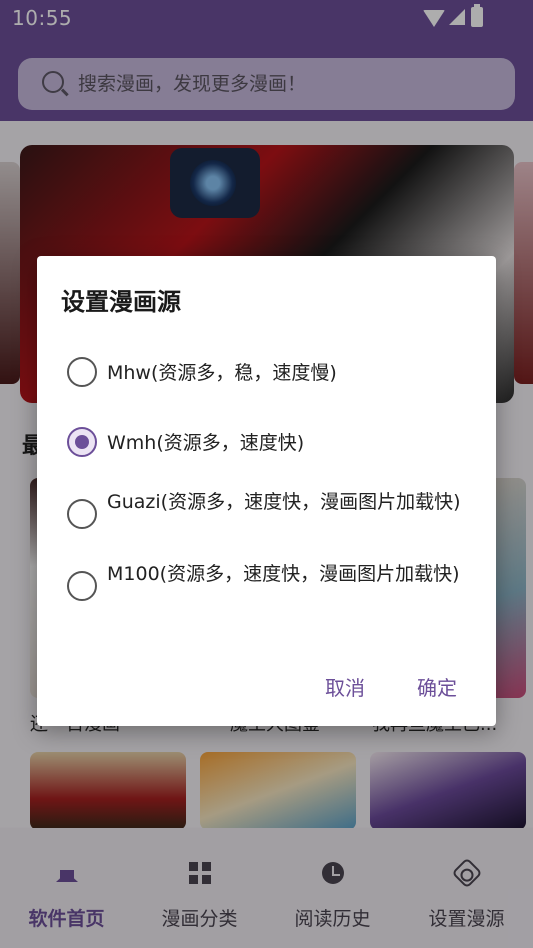  I want to click on source-option-mhw: Mhw(资源多，稳，速度慢), so click(272, 374).